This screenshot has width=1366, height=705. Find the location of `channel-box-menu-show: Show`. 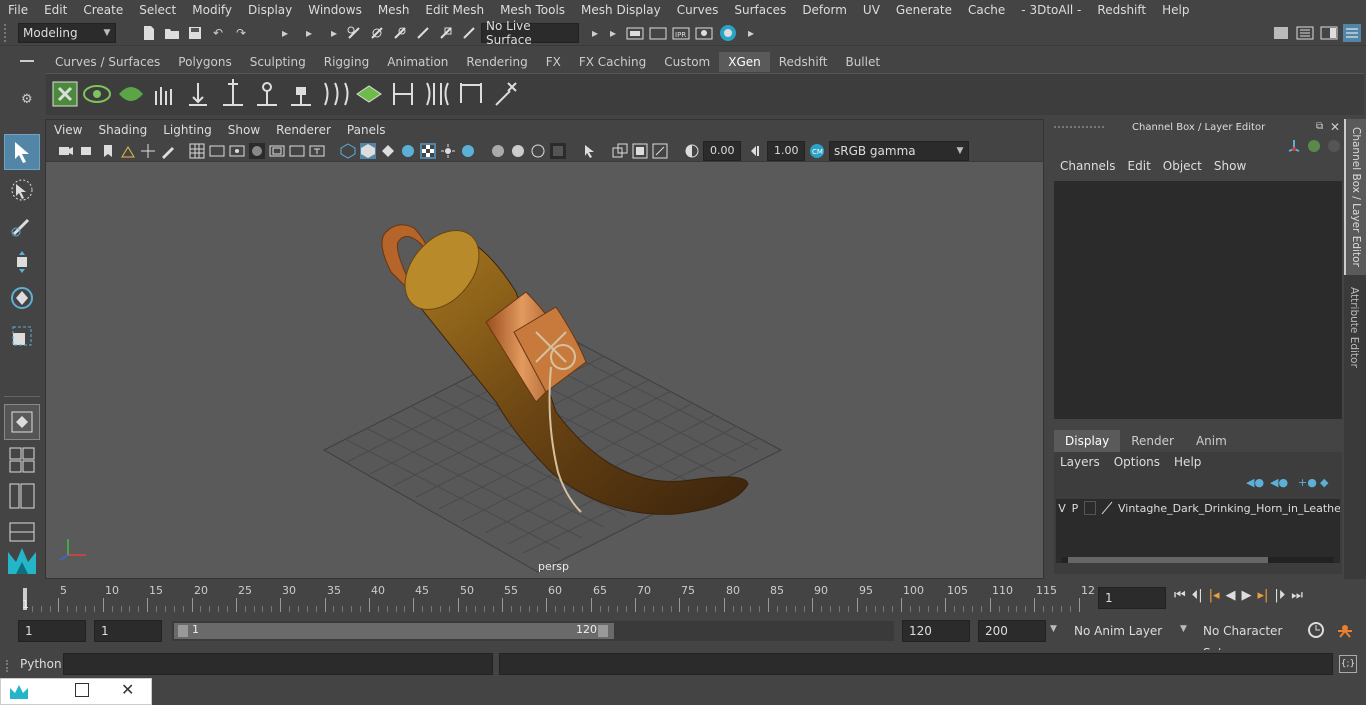

channel-box-menu-show: Show is located at coordinates (1230, 166).